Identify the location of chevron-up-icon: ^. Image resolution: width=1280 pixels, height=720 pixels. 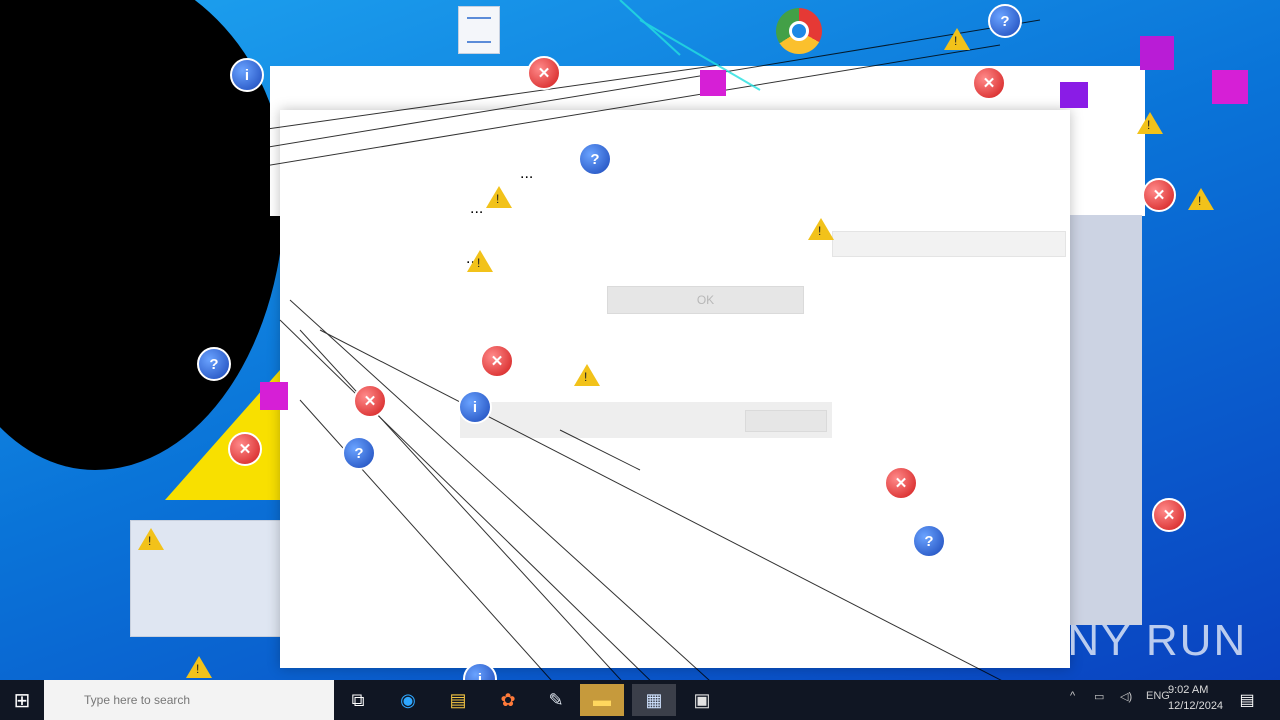
(1072, 696).